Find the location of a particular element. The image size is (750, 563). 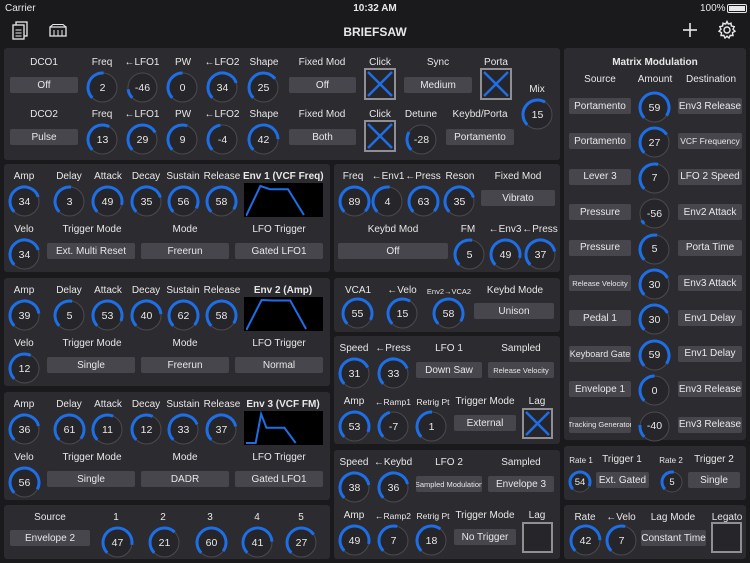

env3-velo-knob: 56 is located at coordinates (24, 482).